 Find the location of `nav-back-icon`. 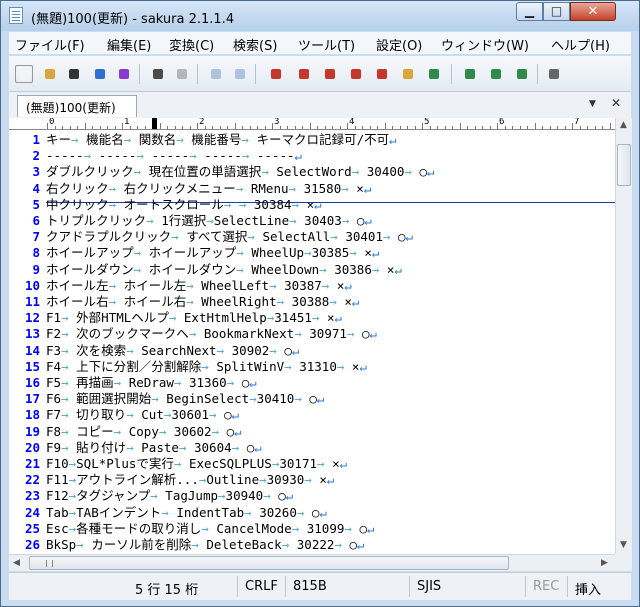

nav-back-icon is located at coordinates (216, 74).